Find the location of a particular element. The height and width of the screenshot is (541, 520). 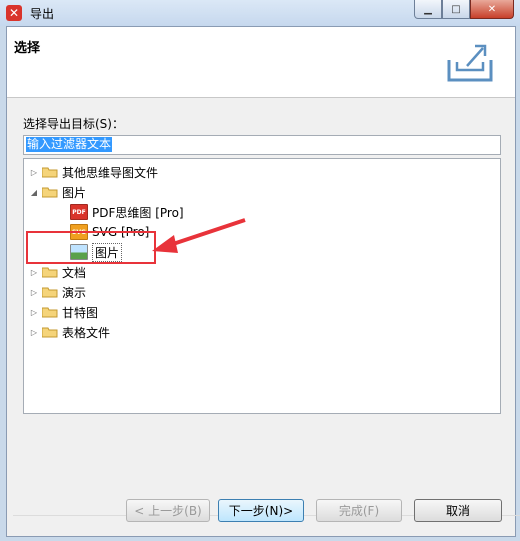

export-icon is located at coordinates (470, 63).